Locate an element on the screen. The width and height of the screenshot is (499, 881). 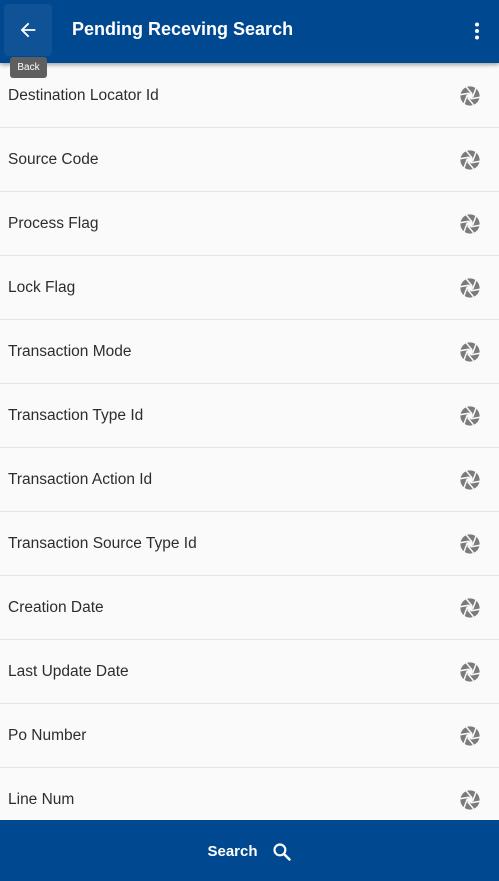
overflow-menu-button is located at coordinates (477, 31).